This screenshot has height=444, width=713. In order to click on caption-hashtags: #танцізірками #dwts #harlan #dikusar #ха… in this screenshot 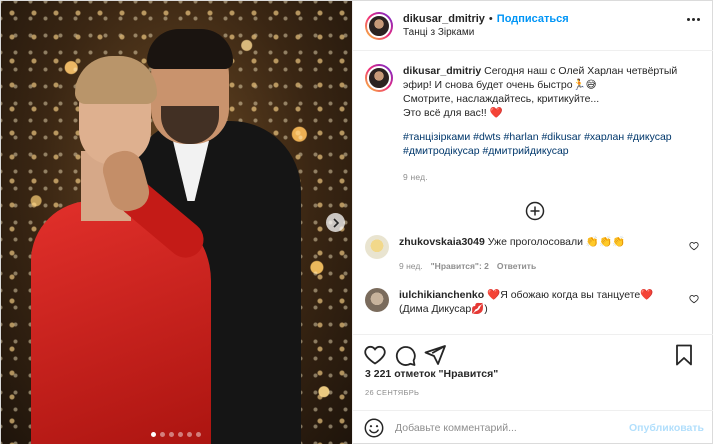, I will do `click(548, 144)`.